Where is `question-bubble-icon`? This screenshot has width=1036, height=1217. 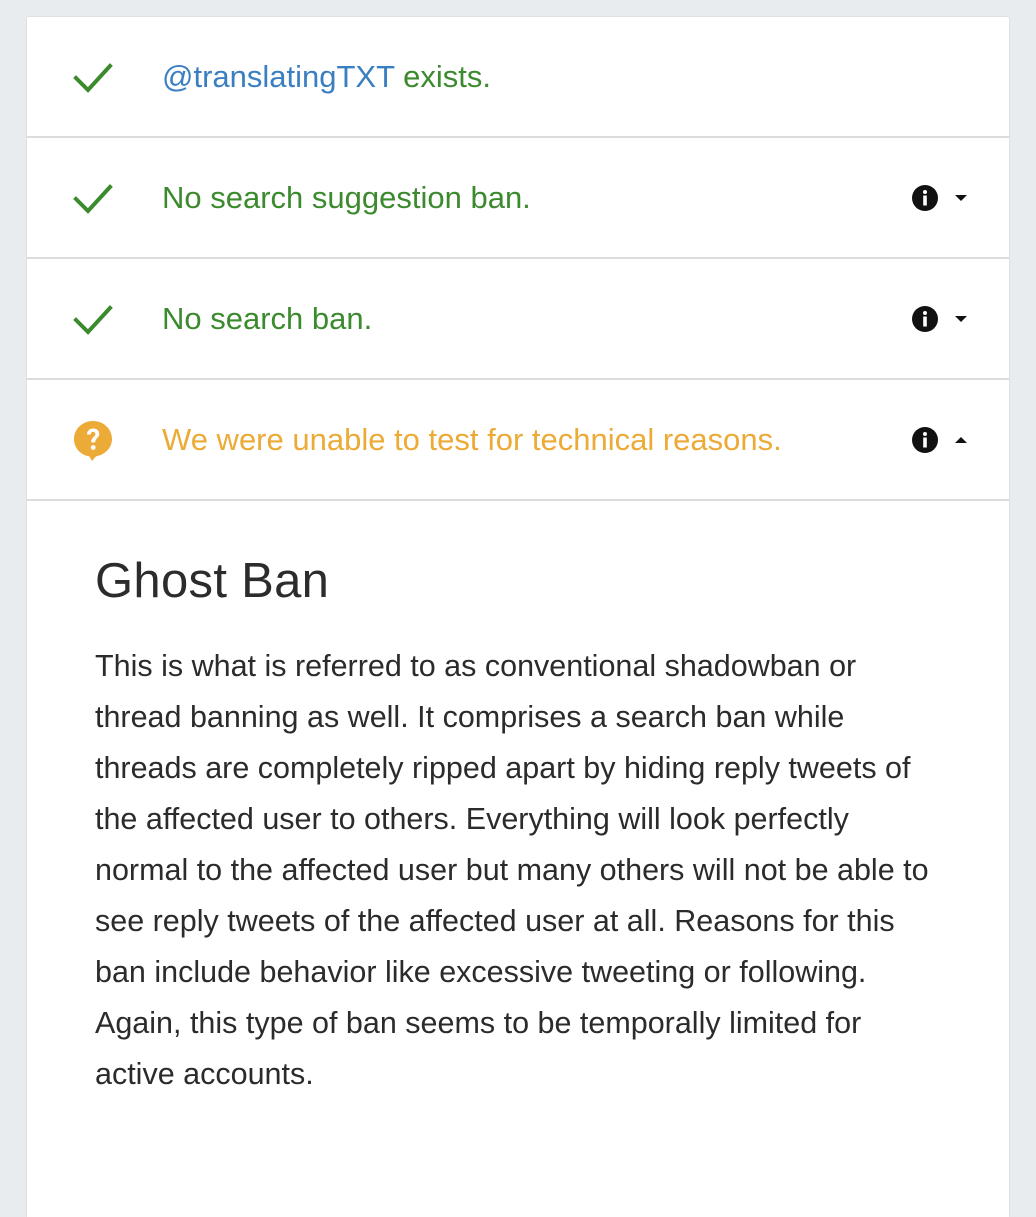 question-bubble-icon is located at coordinates (93, 440).